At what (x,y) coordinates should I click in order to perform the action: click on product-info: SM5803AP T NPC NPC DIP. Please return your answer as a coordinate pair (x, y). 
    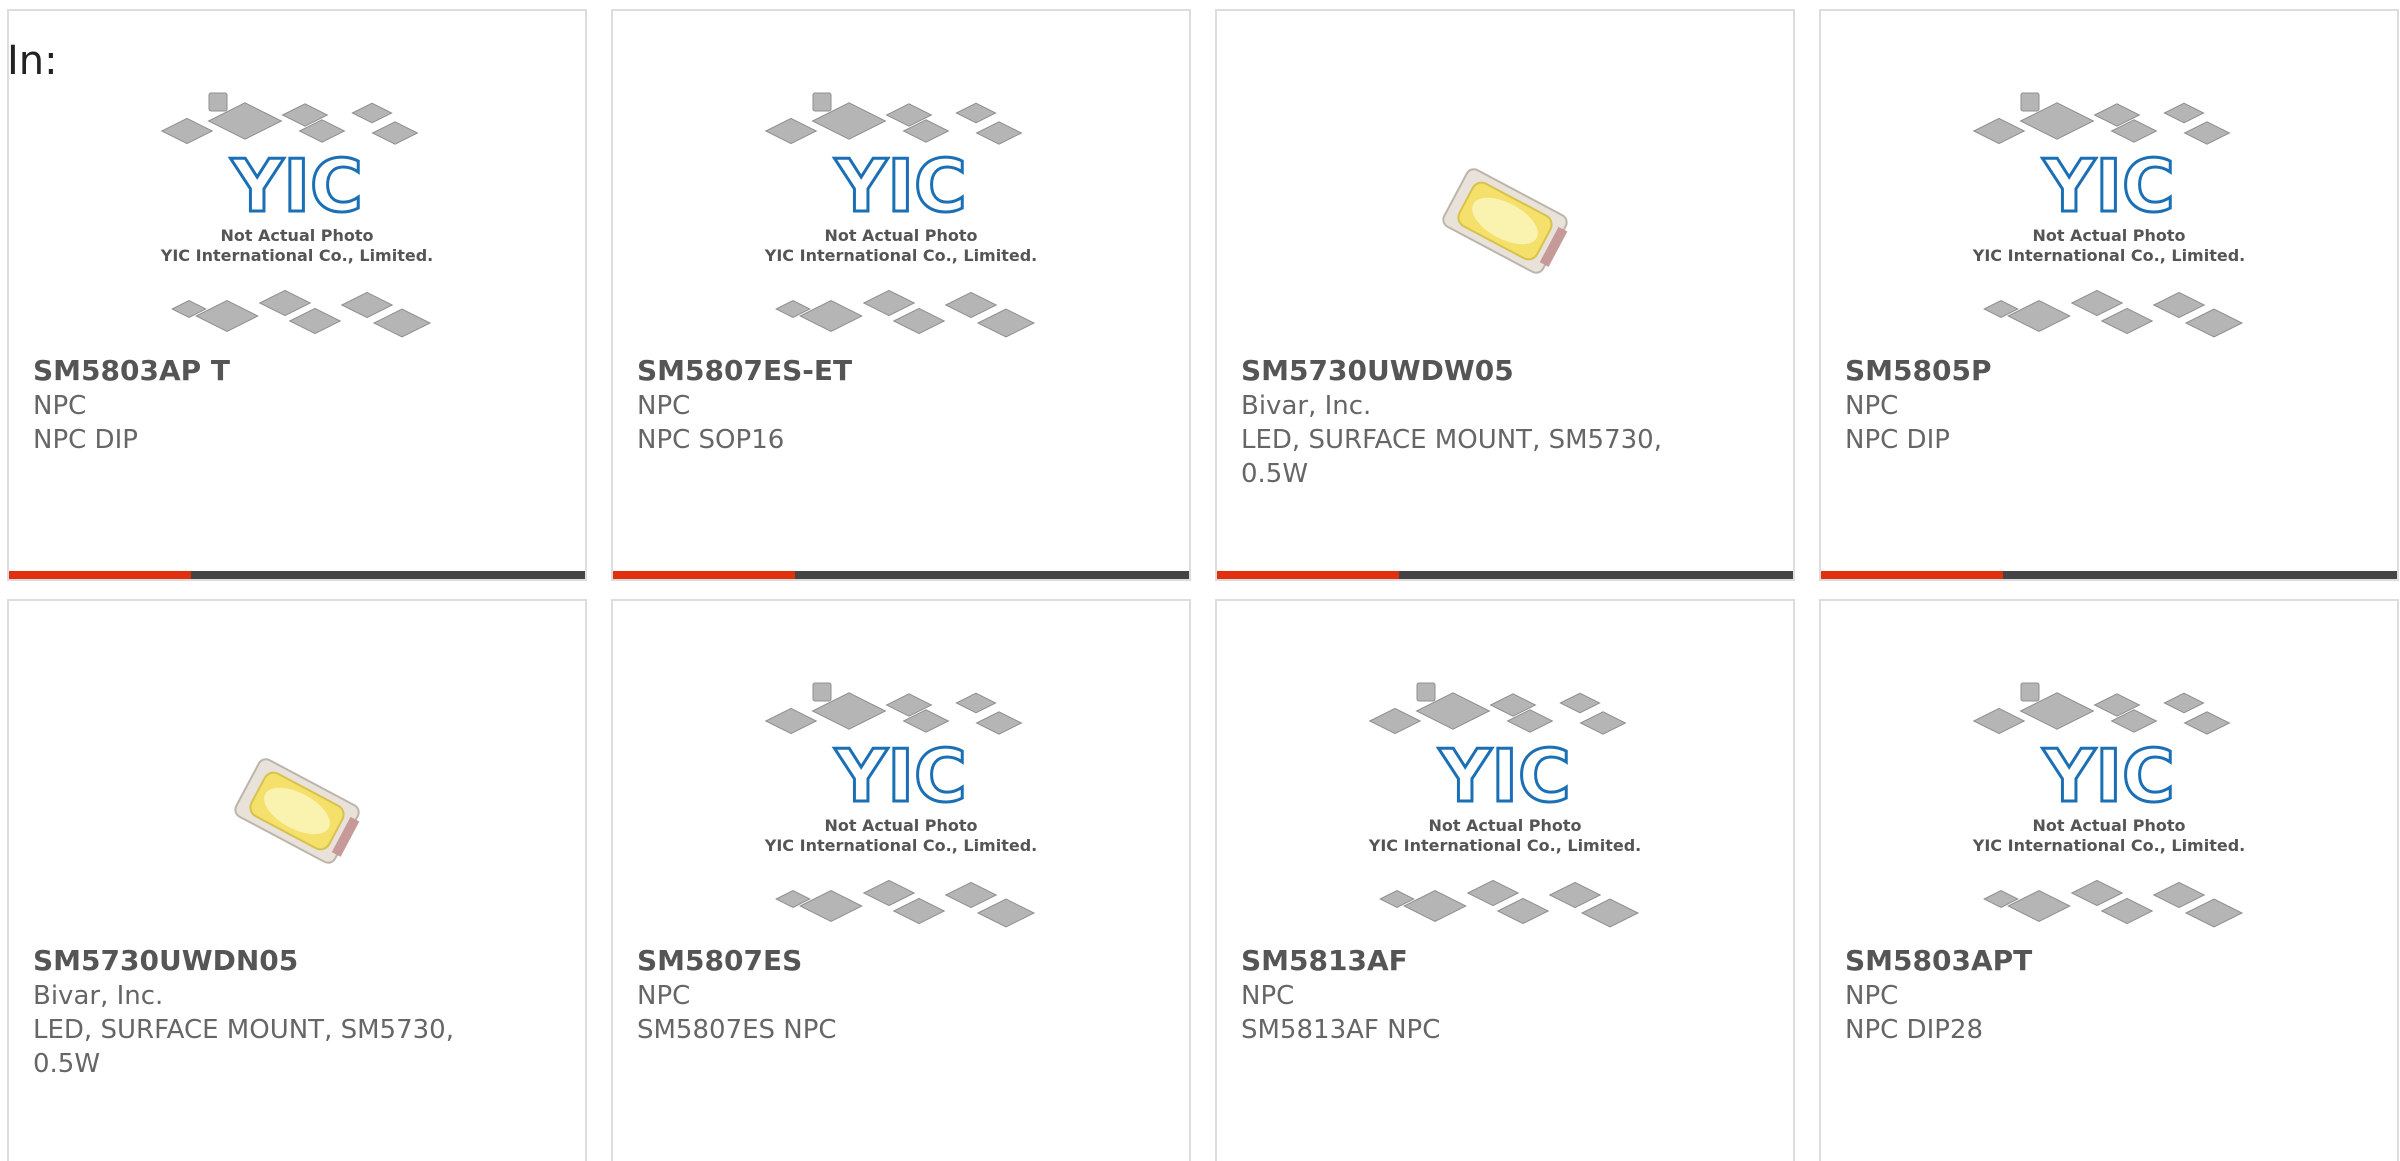
    Looking at the image, I should click on (297, 405).